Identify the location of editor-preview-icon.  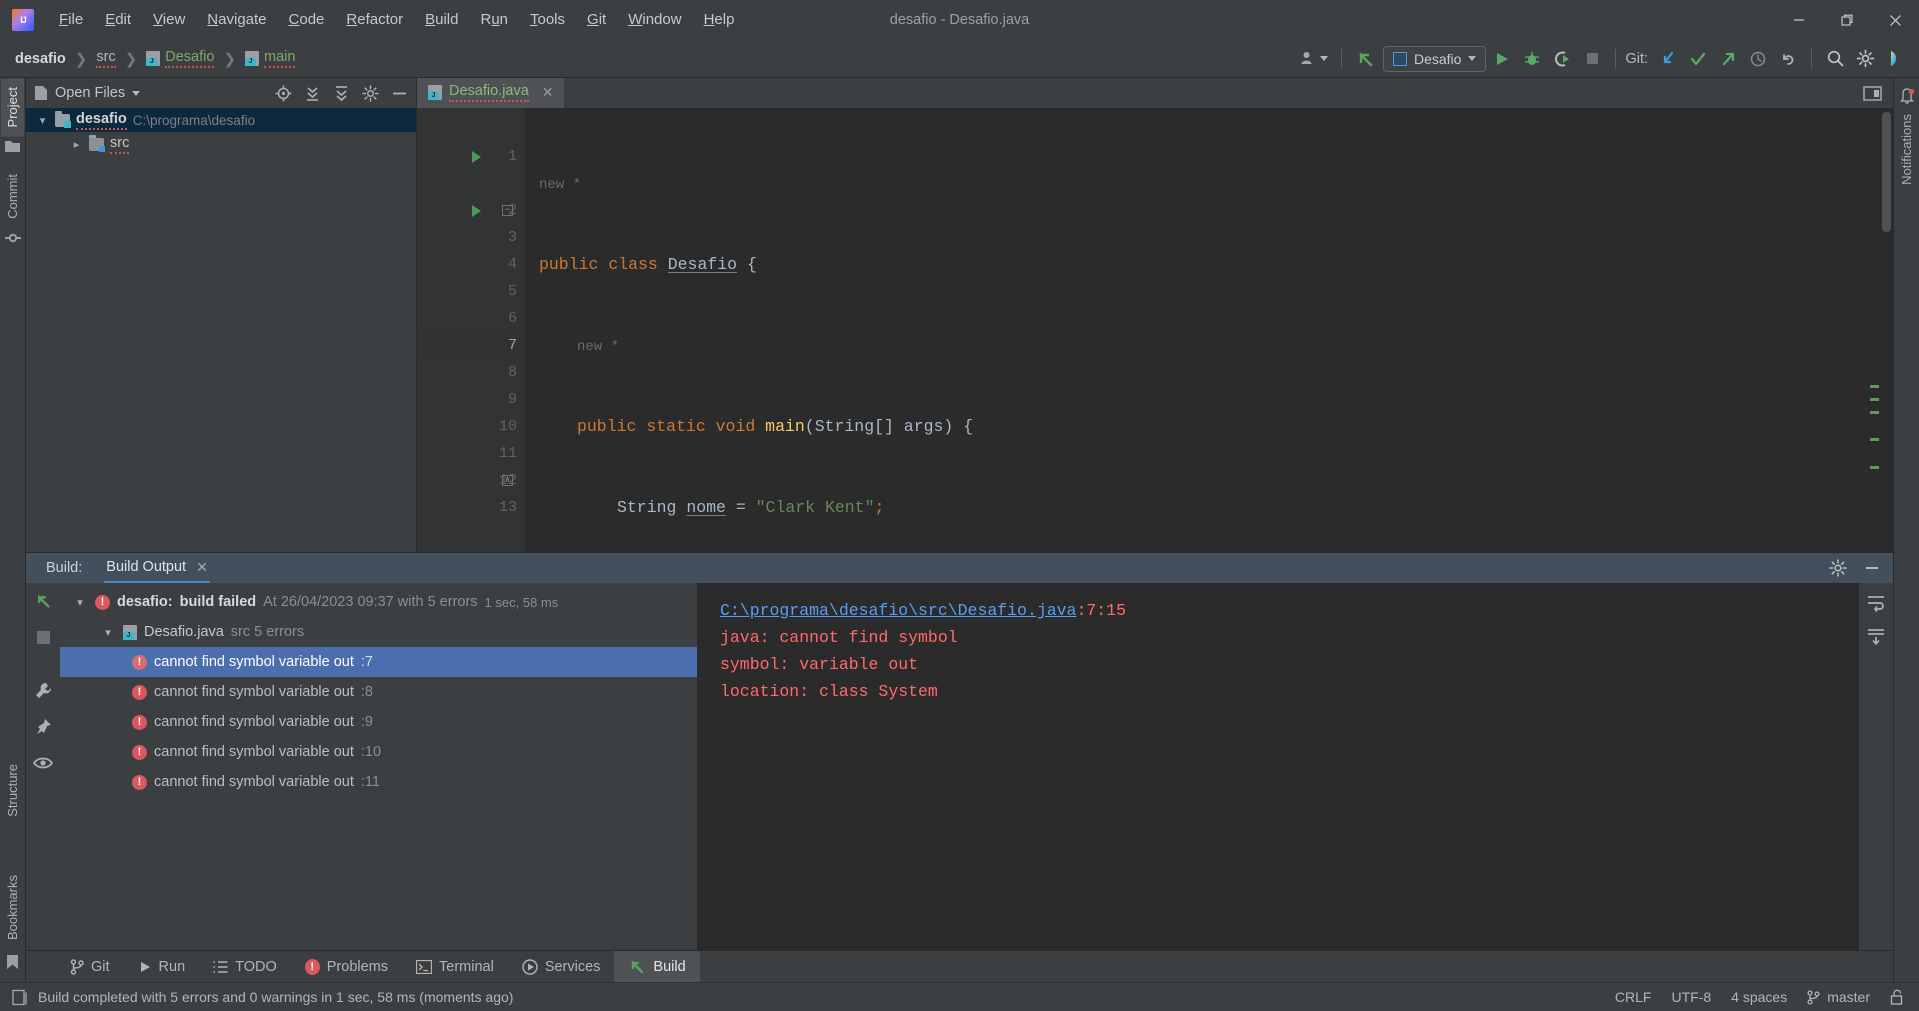
(1878, 93).